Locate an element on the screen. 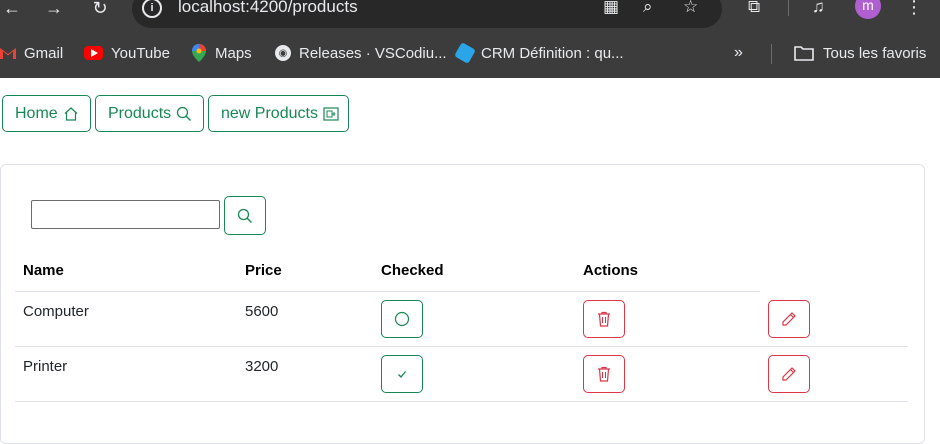 The image size is (940, 444). bookmarks-divider is located at coordinates (771, 54).